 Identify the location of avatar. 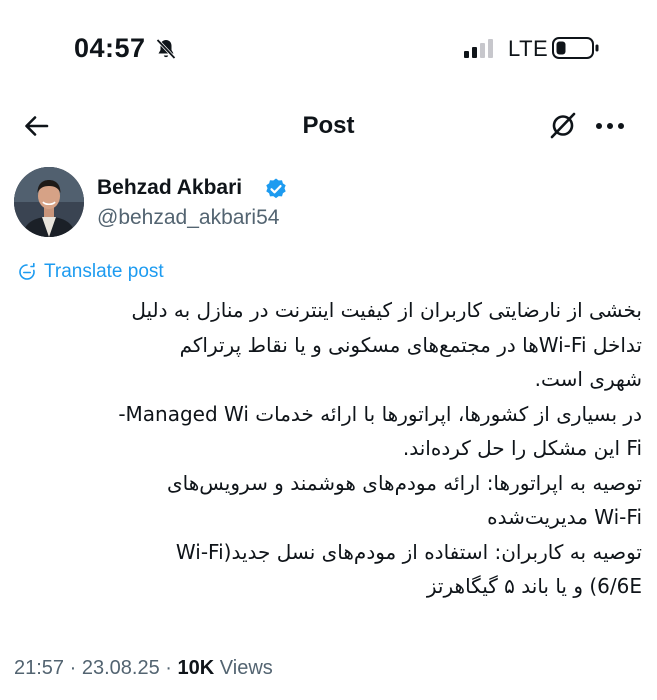
(49, 202).